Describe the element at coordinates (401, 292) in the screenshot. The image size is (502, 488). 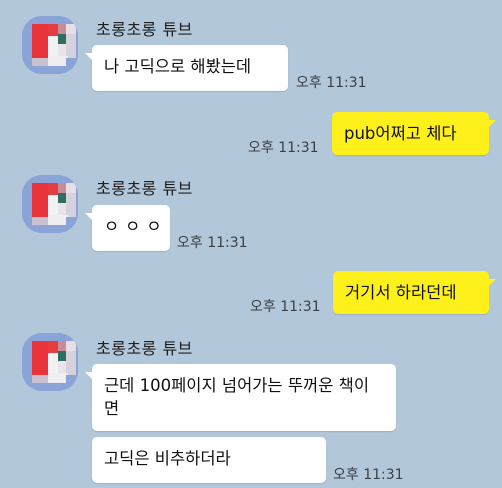
I see `message-text: 거기서 하라던데` at that location.